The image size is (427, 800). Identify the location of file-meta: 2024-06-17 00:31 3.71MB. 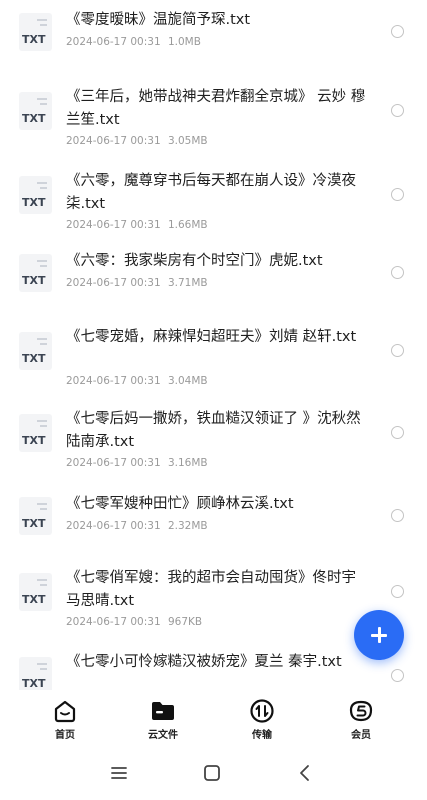
(139, 283).